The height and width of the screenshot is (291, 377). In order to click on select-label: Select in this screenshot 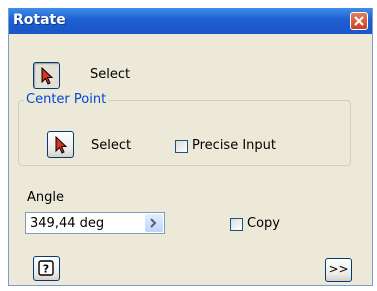, I will do `click(110, 74)`.